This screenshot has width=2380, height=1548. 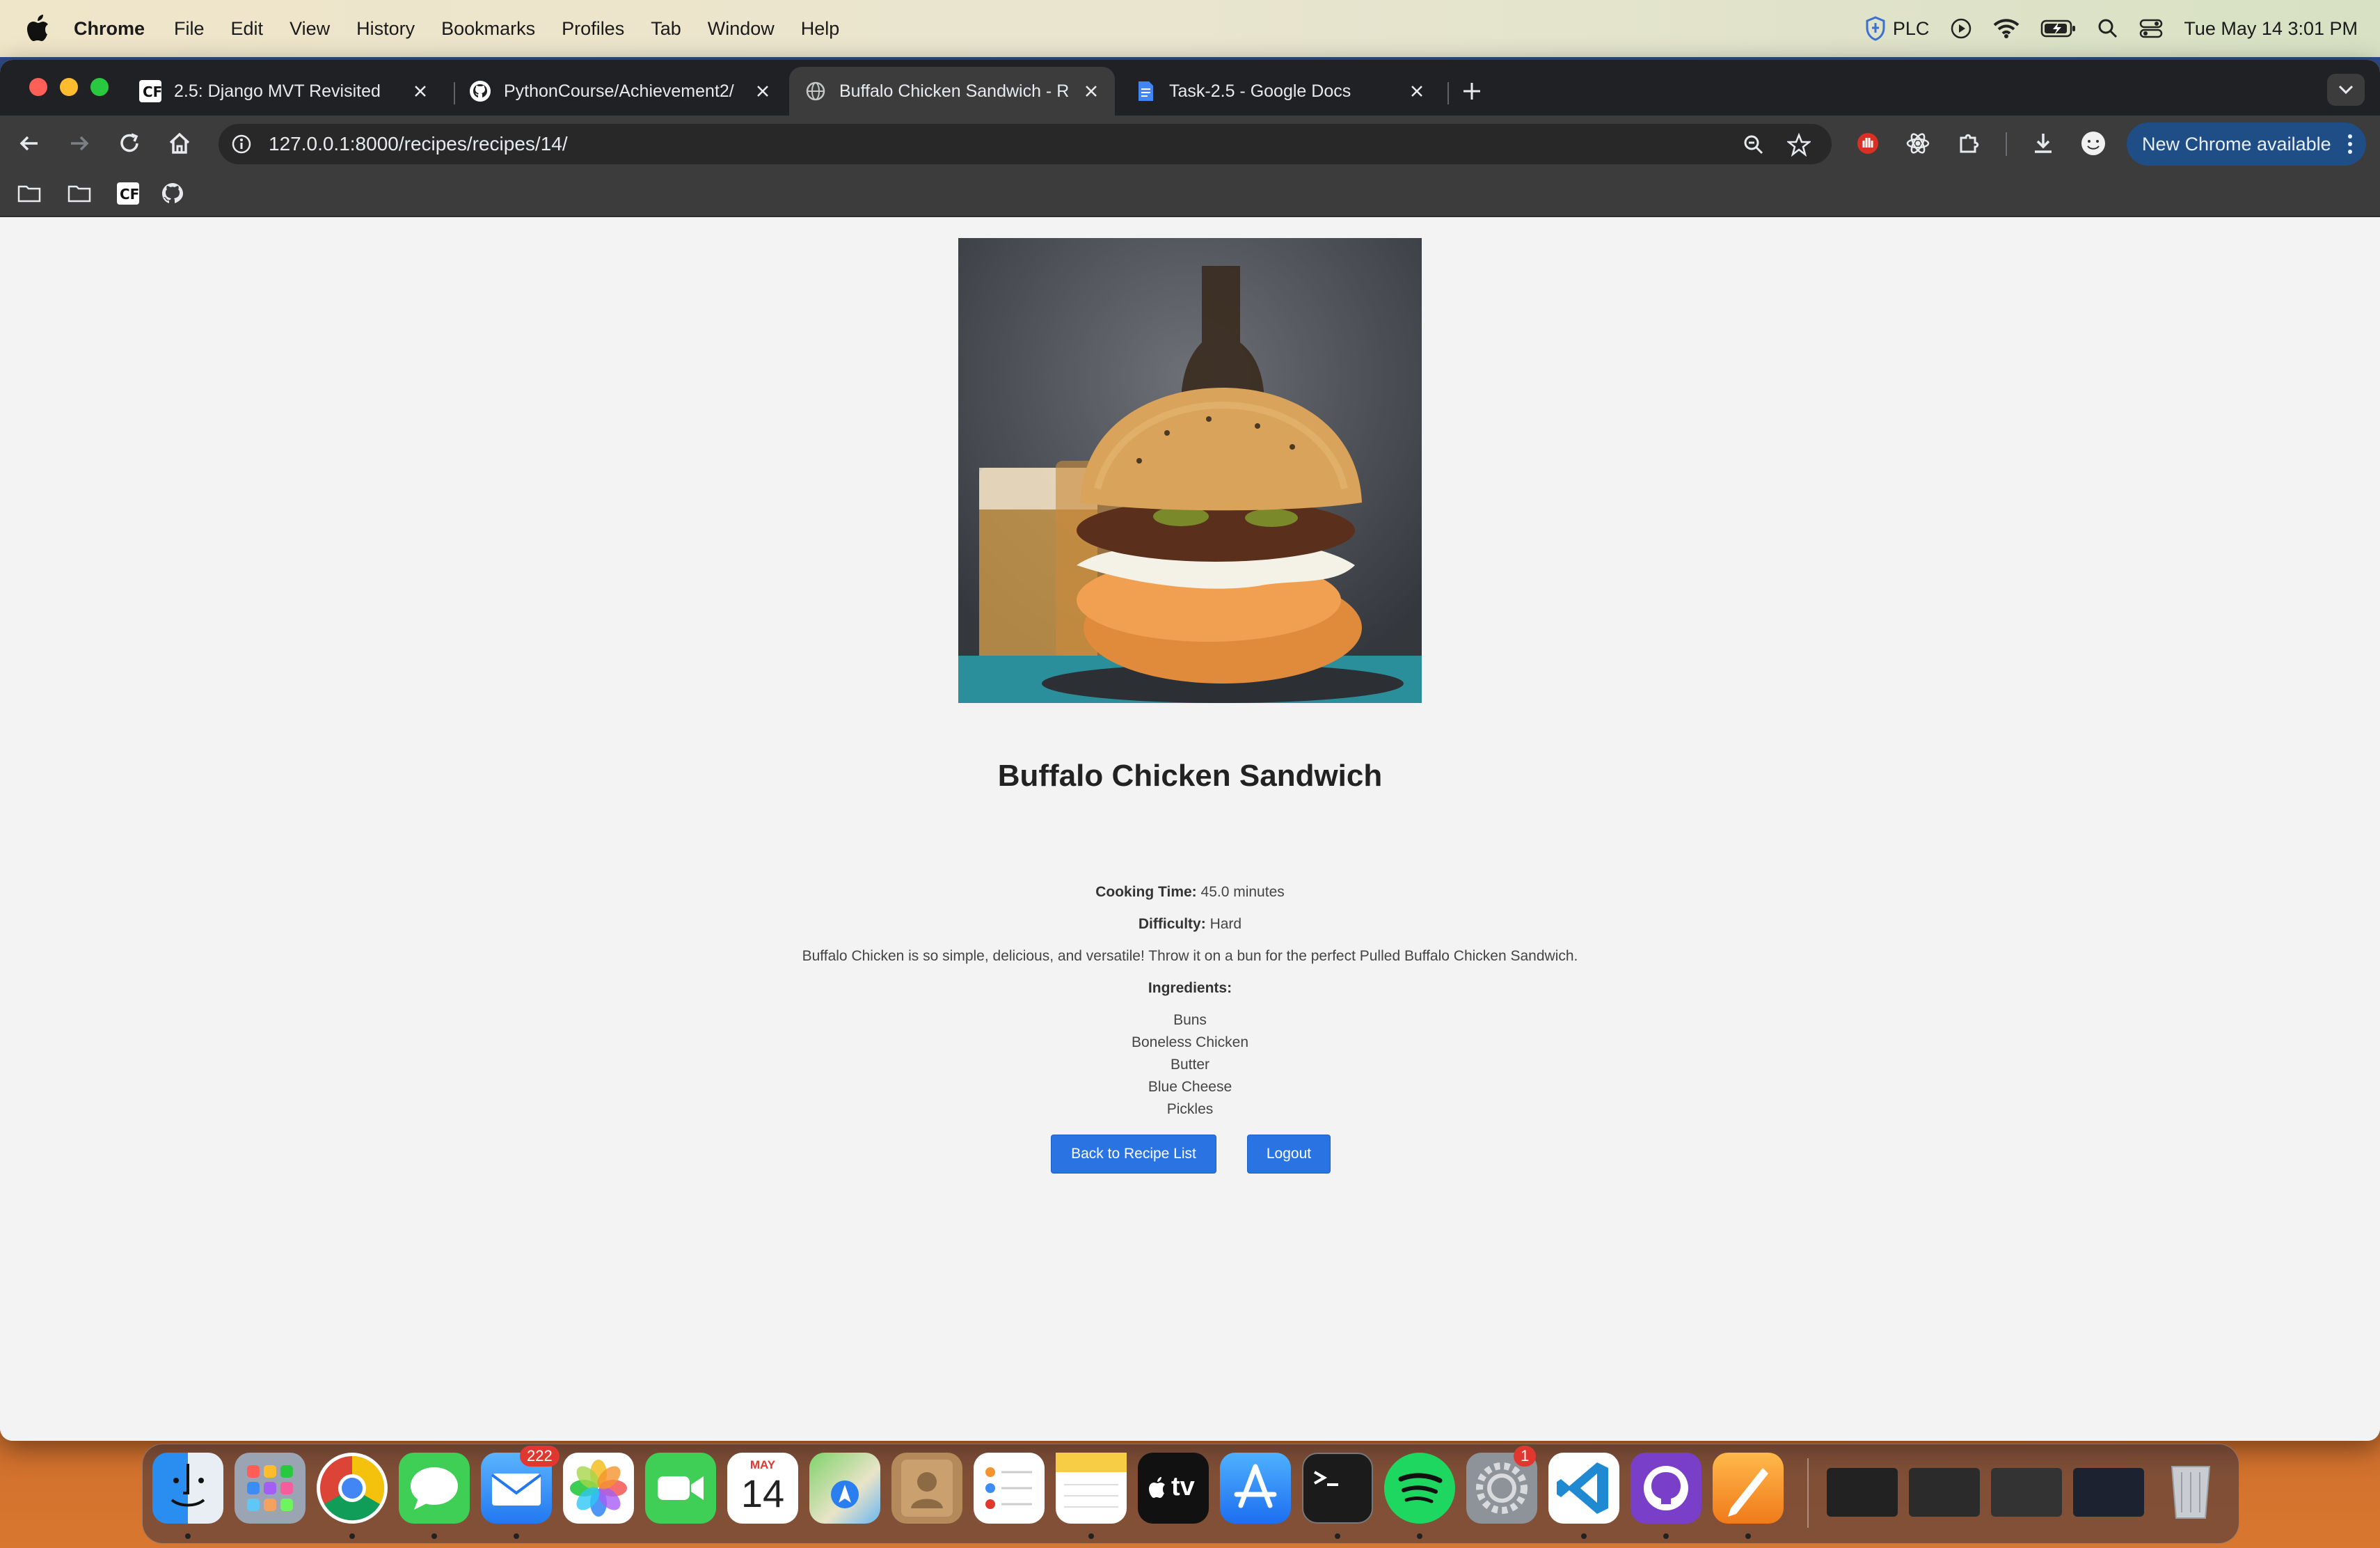 I want to click on zoom-window-button, so click(x=99, y=87).